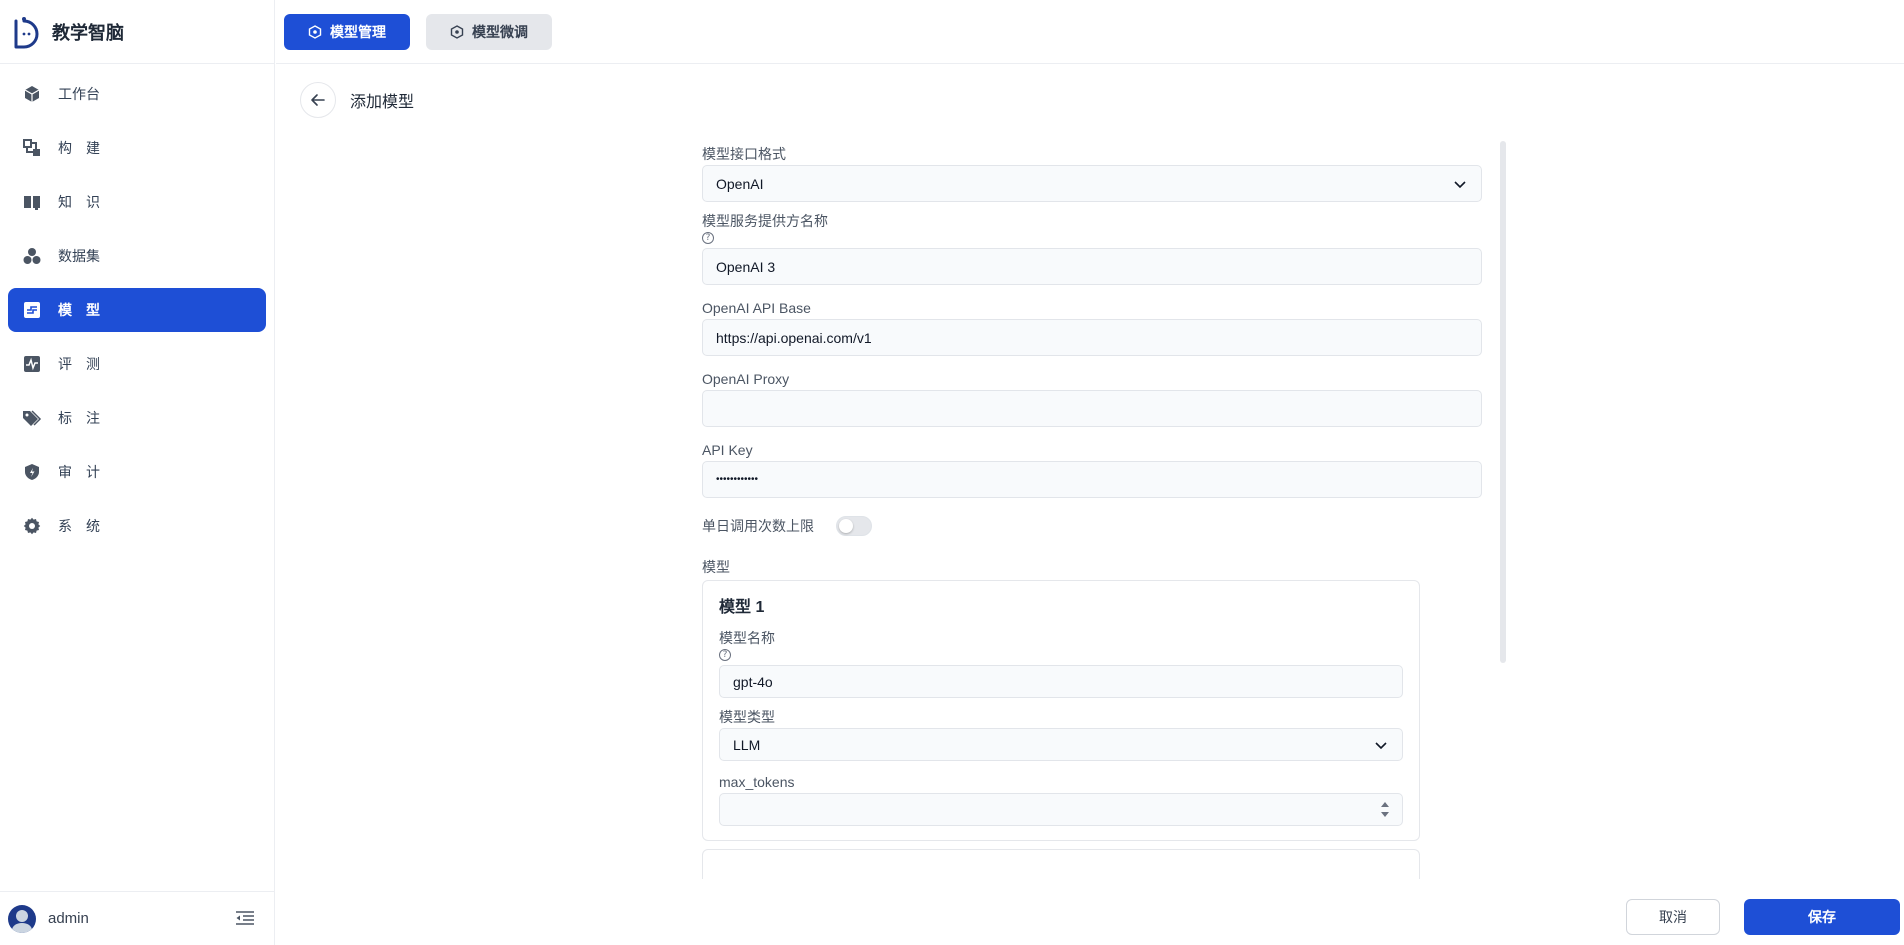 This screenshot has height=945, width=1904. What do you see at coordinates (137, 364) in the screenshot?
I see `sidebar-item-evaluation: 评 测` at bounding box center [137, 364].